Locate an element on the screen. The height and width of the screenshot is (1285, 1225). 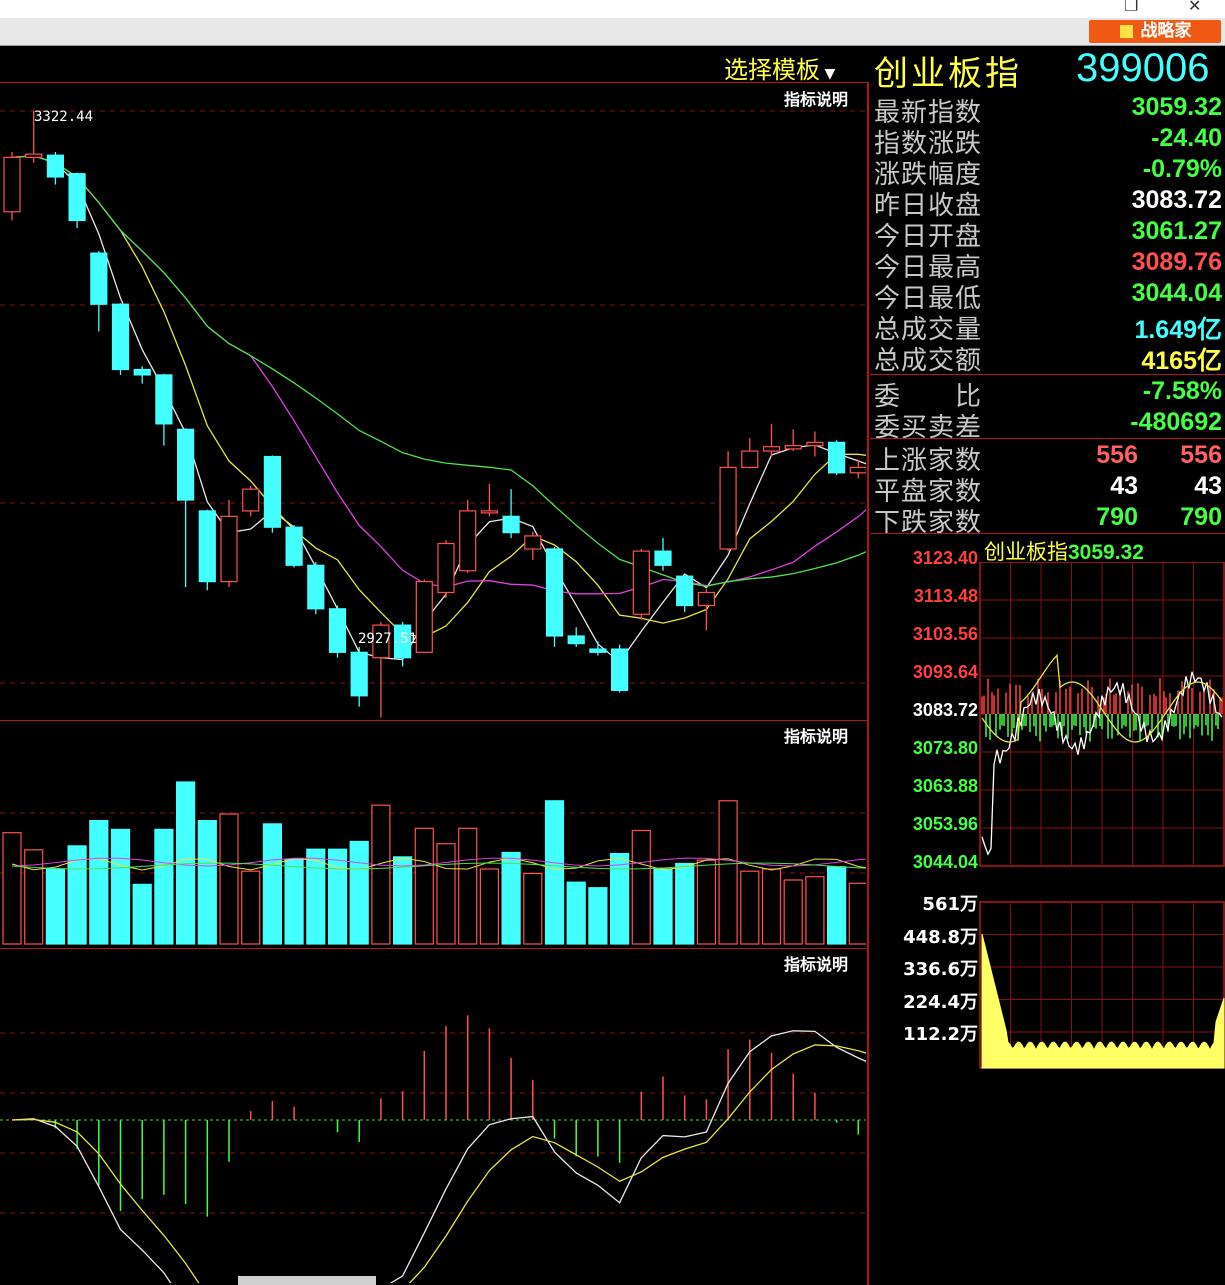
quote-row: 委买卖差 -480692 is located at coordinates (1048, 425).